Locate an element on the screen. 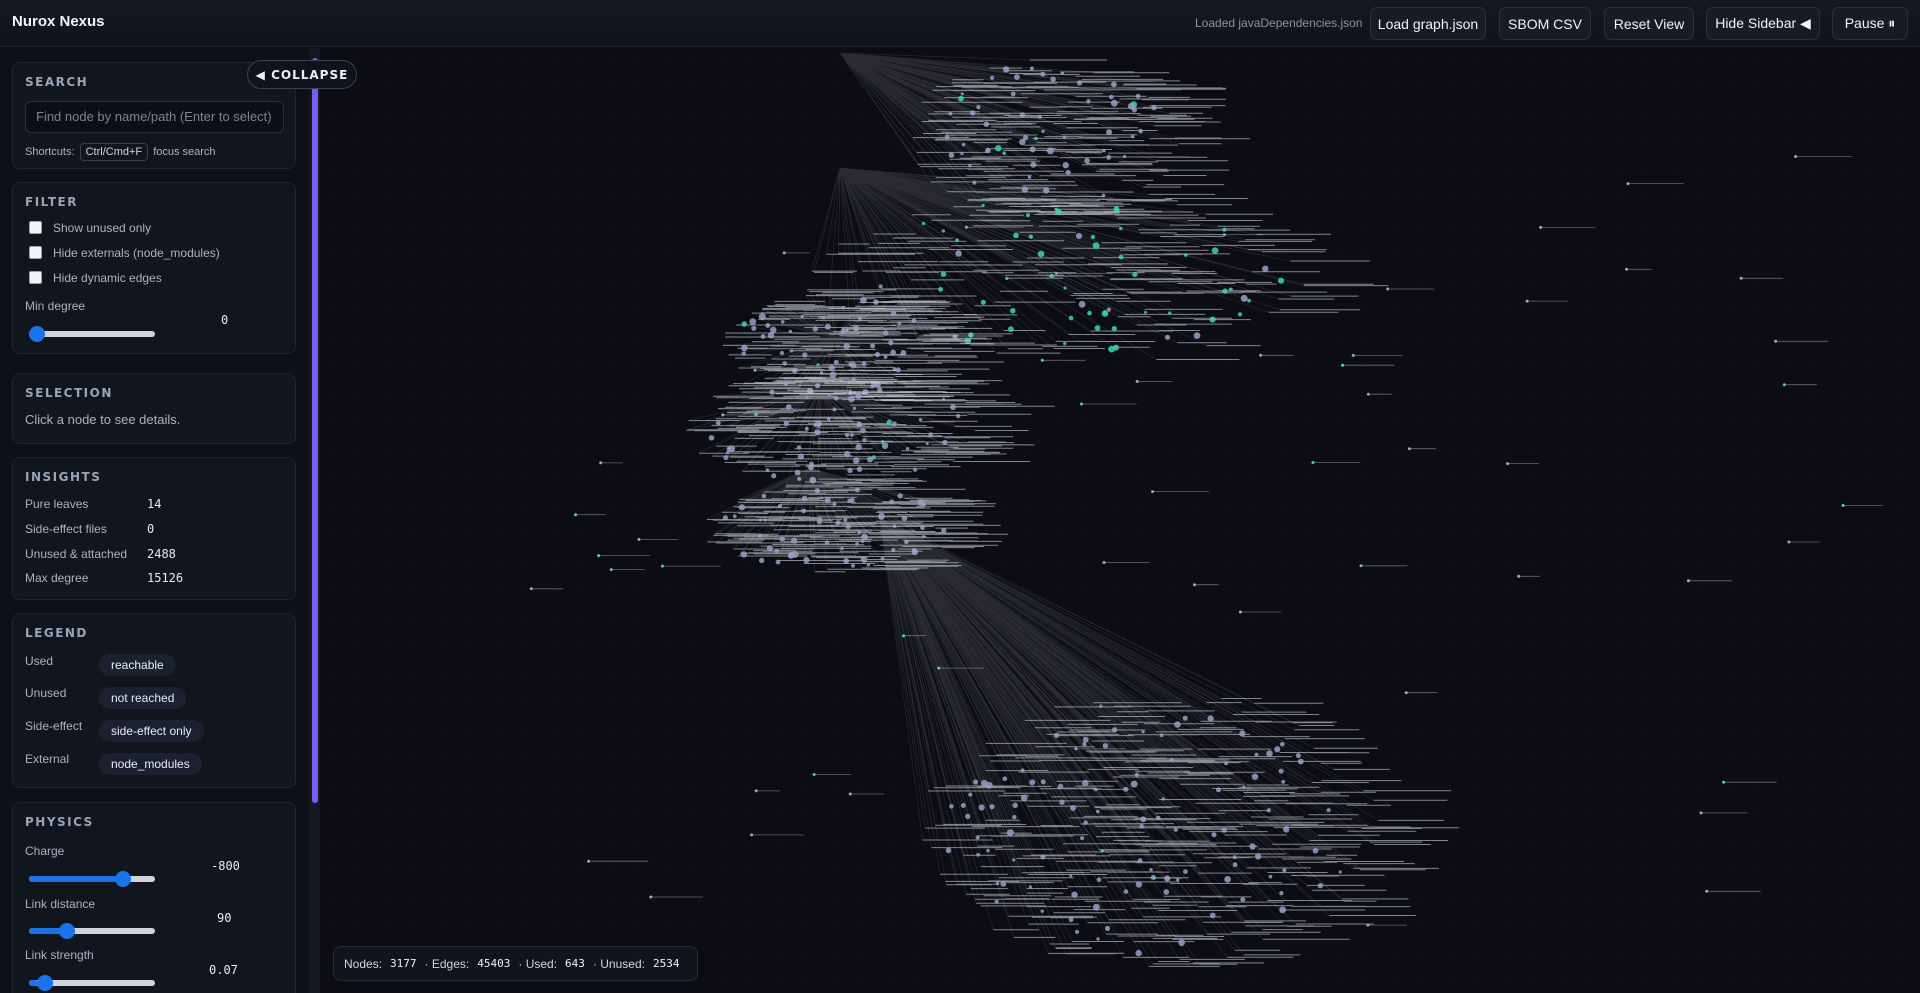 The image size is (1920, 993). min-degree-knob is located at coordinates (37, 334).